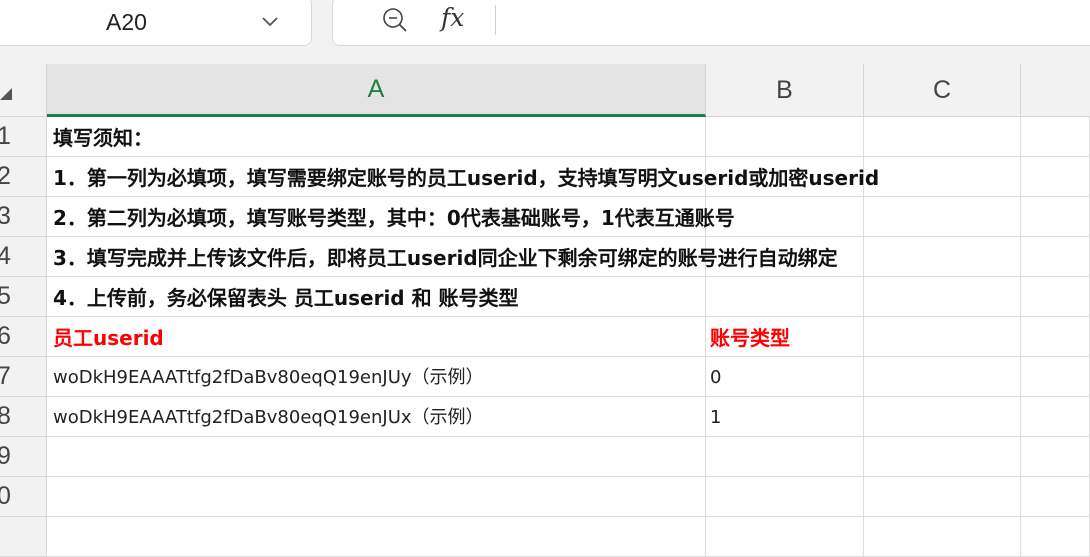 The height and width of the screenshot is (557, 1090). Describe the element at coordinates (1055, 177) in the screenshot. I see `grid-cell-d2` at that location.